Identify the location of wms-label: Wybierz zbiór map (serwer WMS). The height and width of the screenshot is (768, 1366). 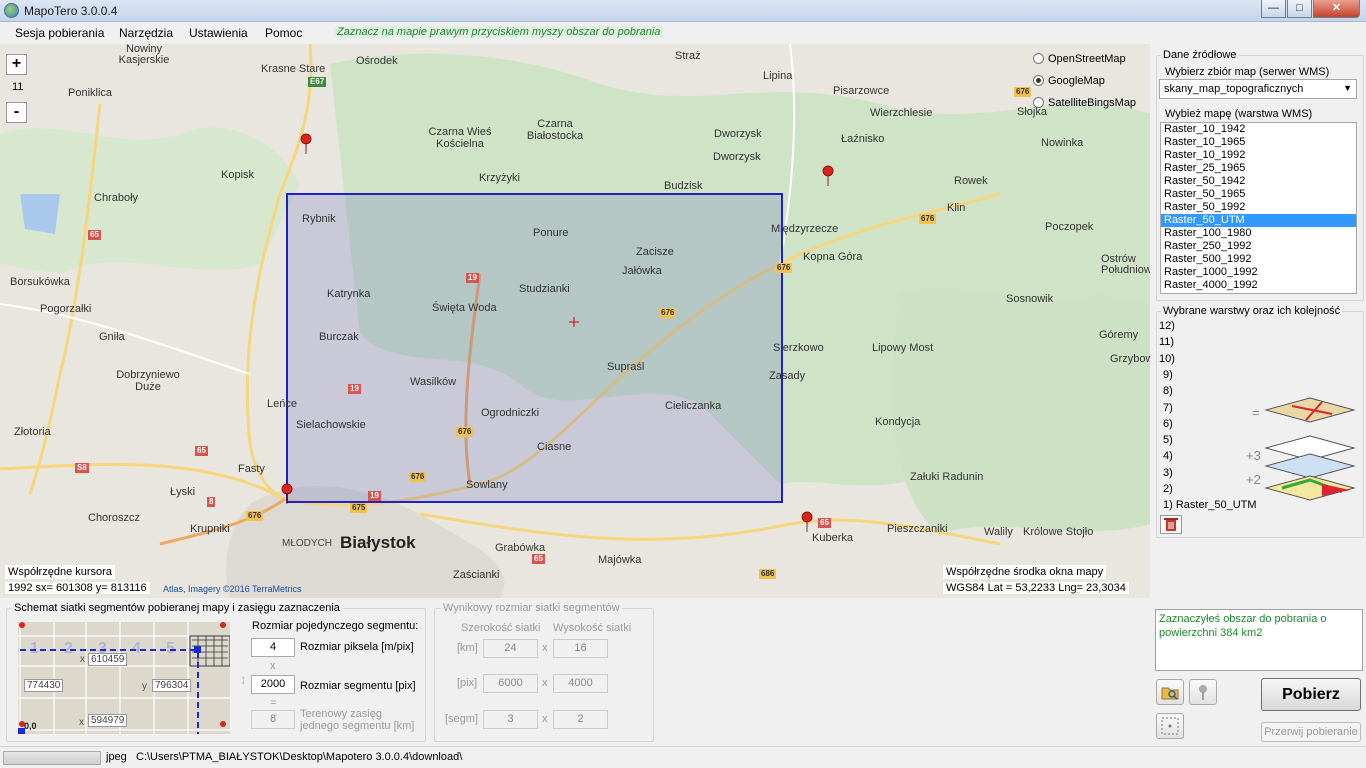
(1247, 72).